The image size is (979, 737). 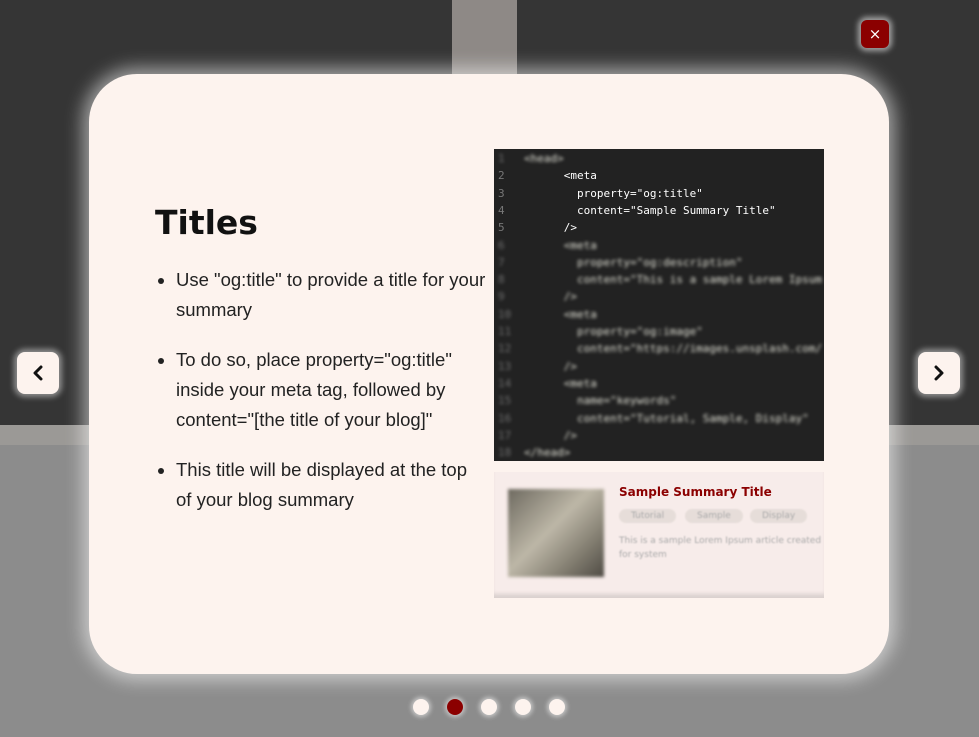 I want to click on code-line: 16 content="Tutorial, Sample, Display", so click(x=659, y=420).